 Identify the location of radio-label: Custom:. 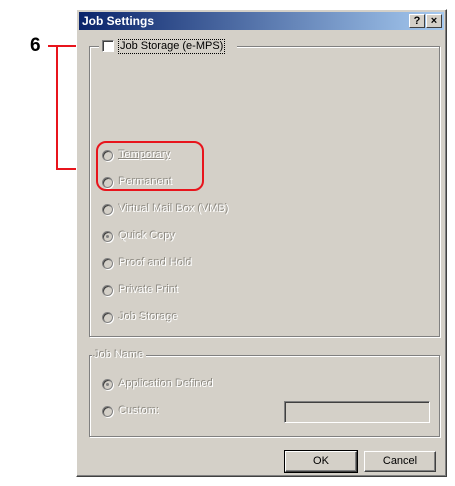
(139, 411).